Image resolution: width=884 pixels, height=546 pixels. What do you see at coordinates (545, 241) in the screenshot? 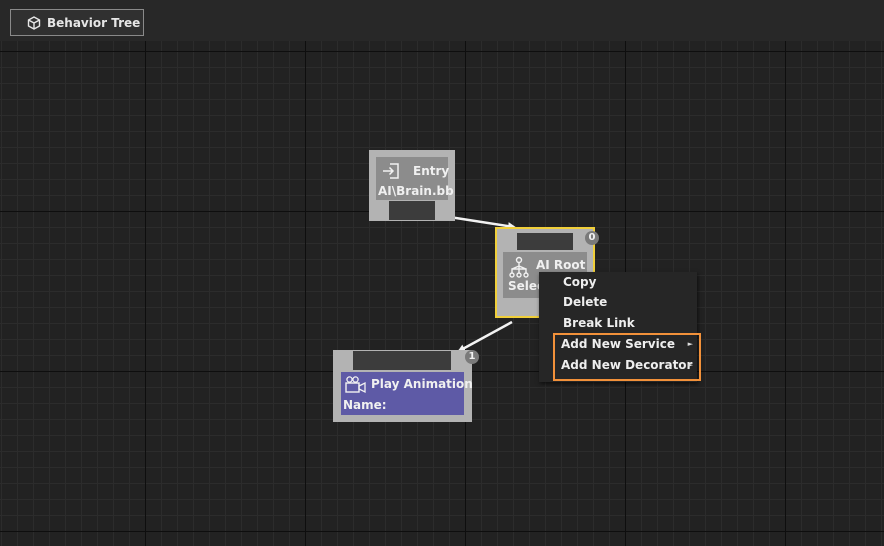
I see `ai-root-input-port` at bounding box center [545, 241].